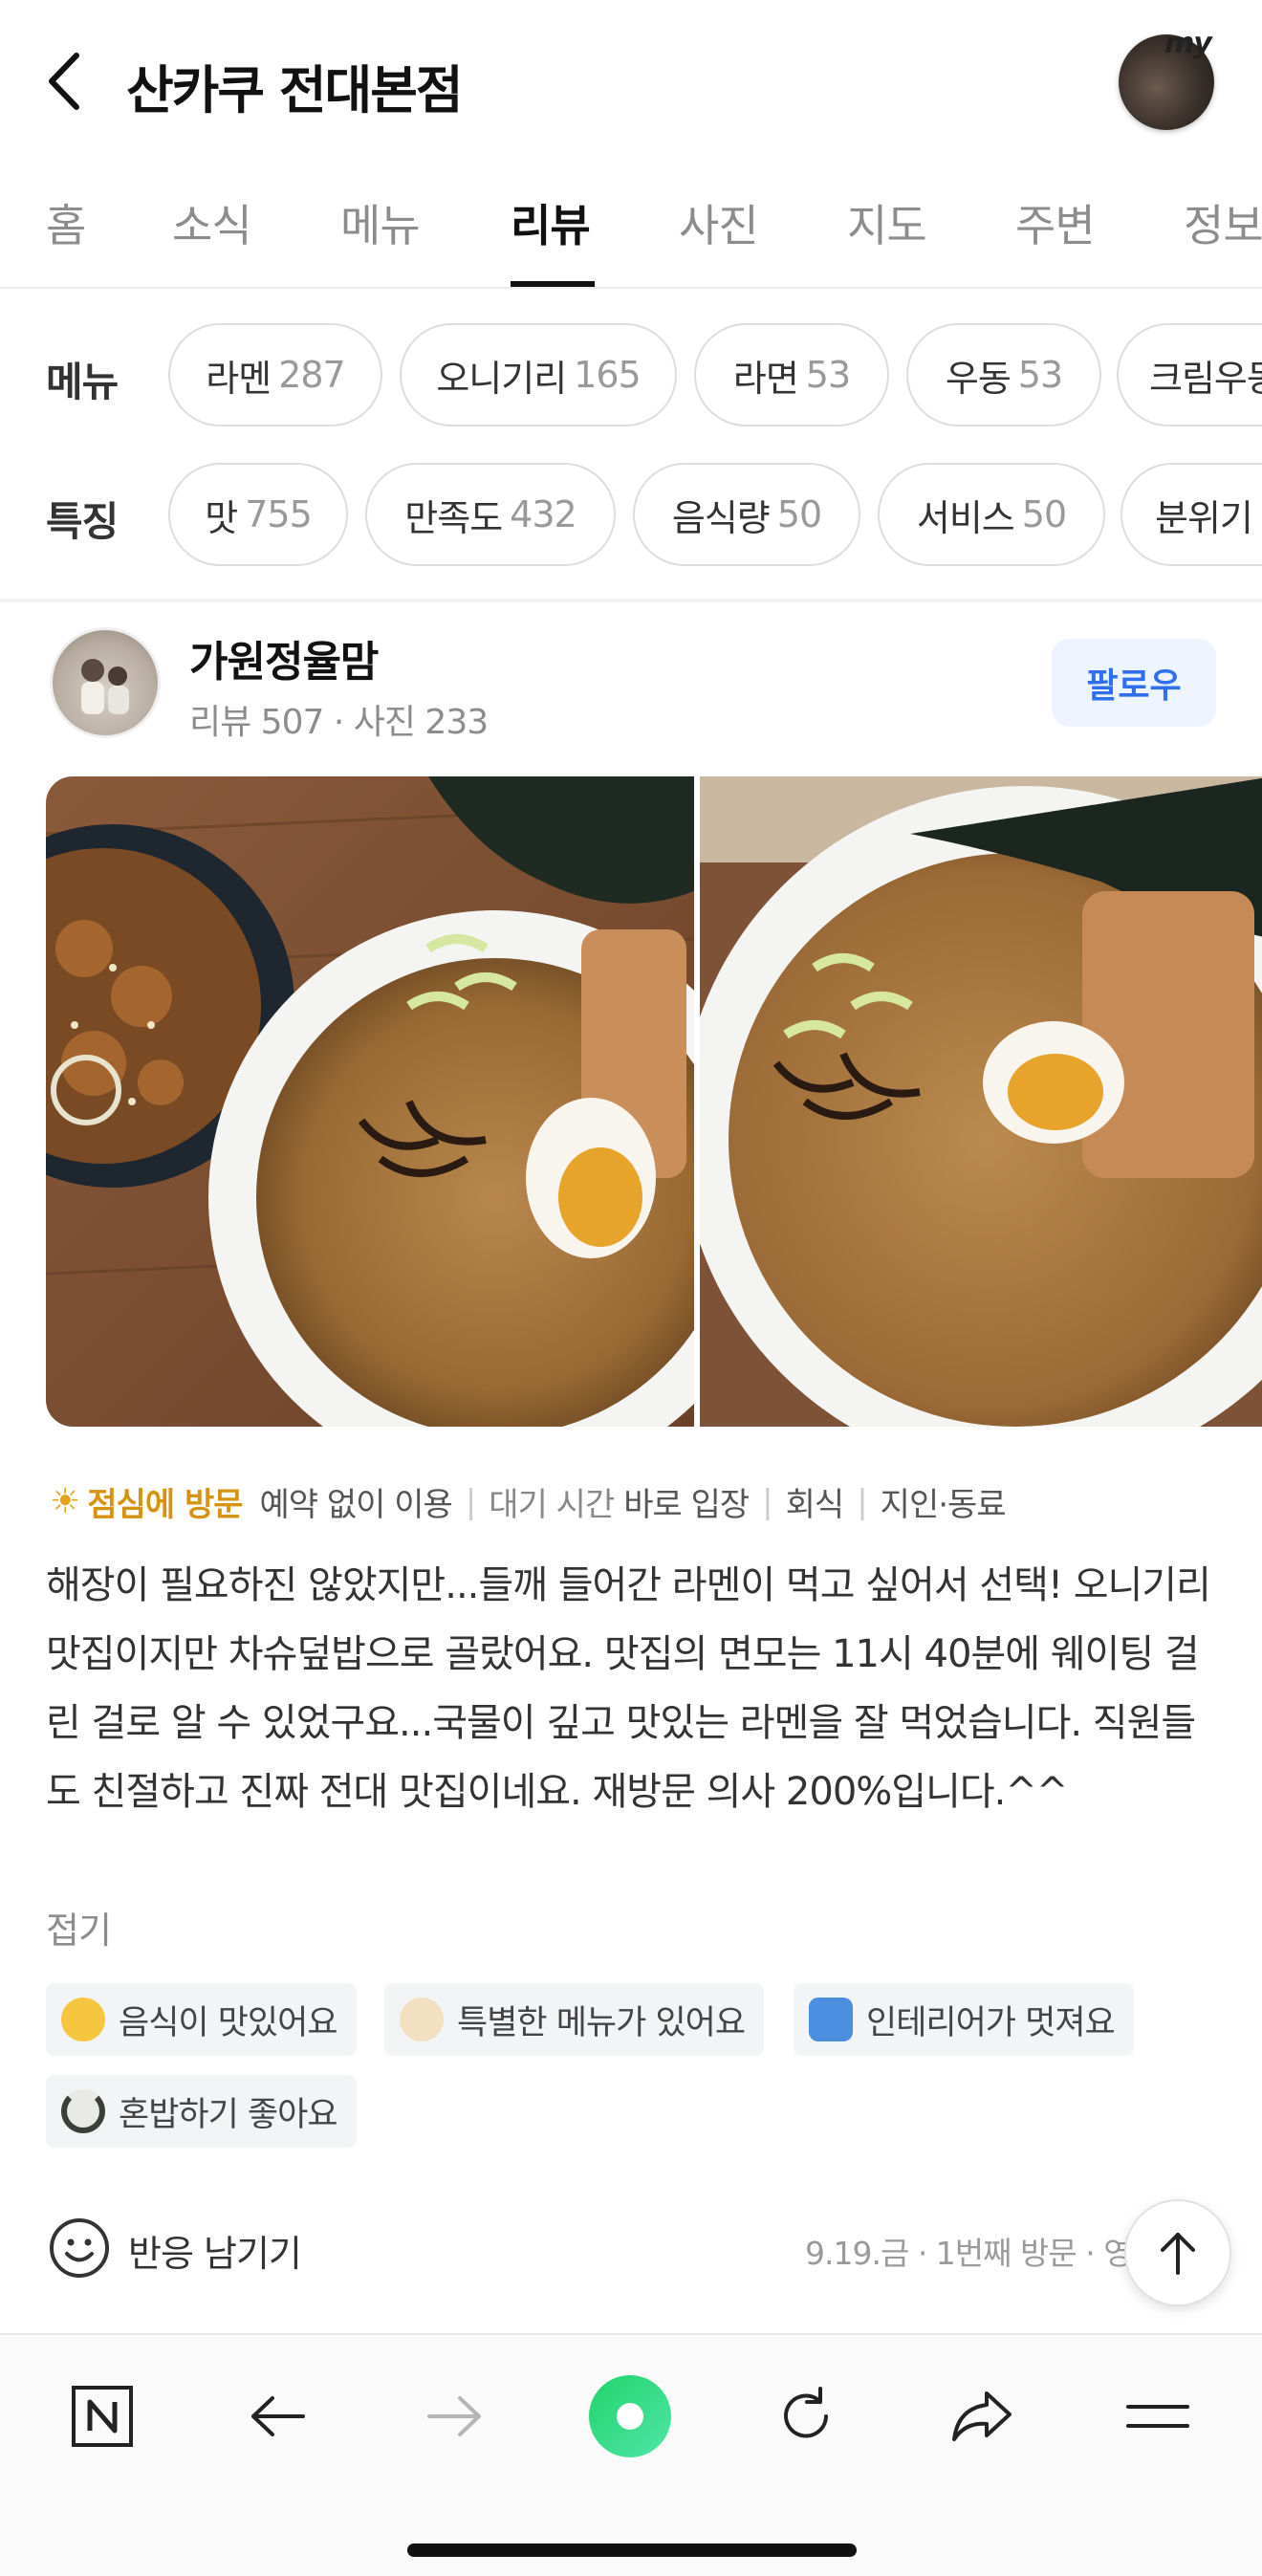 The height and width of the screenshot is (2576, 1262). Describe the element at coordinates (275, 374) in the screenshot. I see `menu-chip-ramen: 라멘 287` at that location.